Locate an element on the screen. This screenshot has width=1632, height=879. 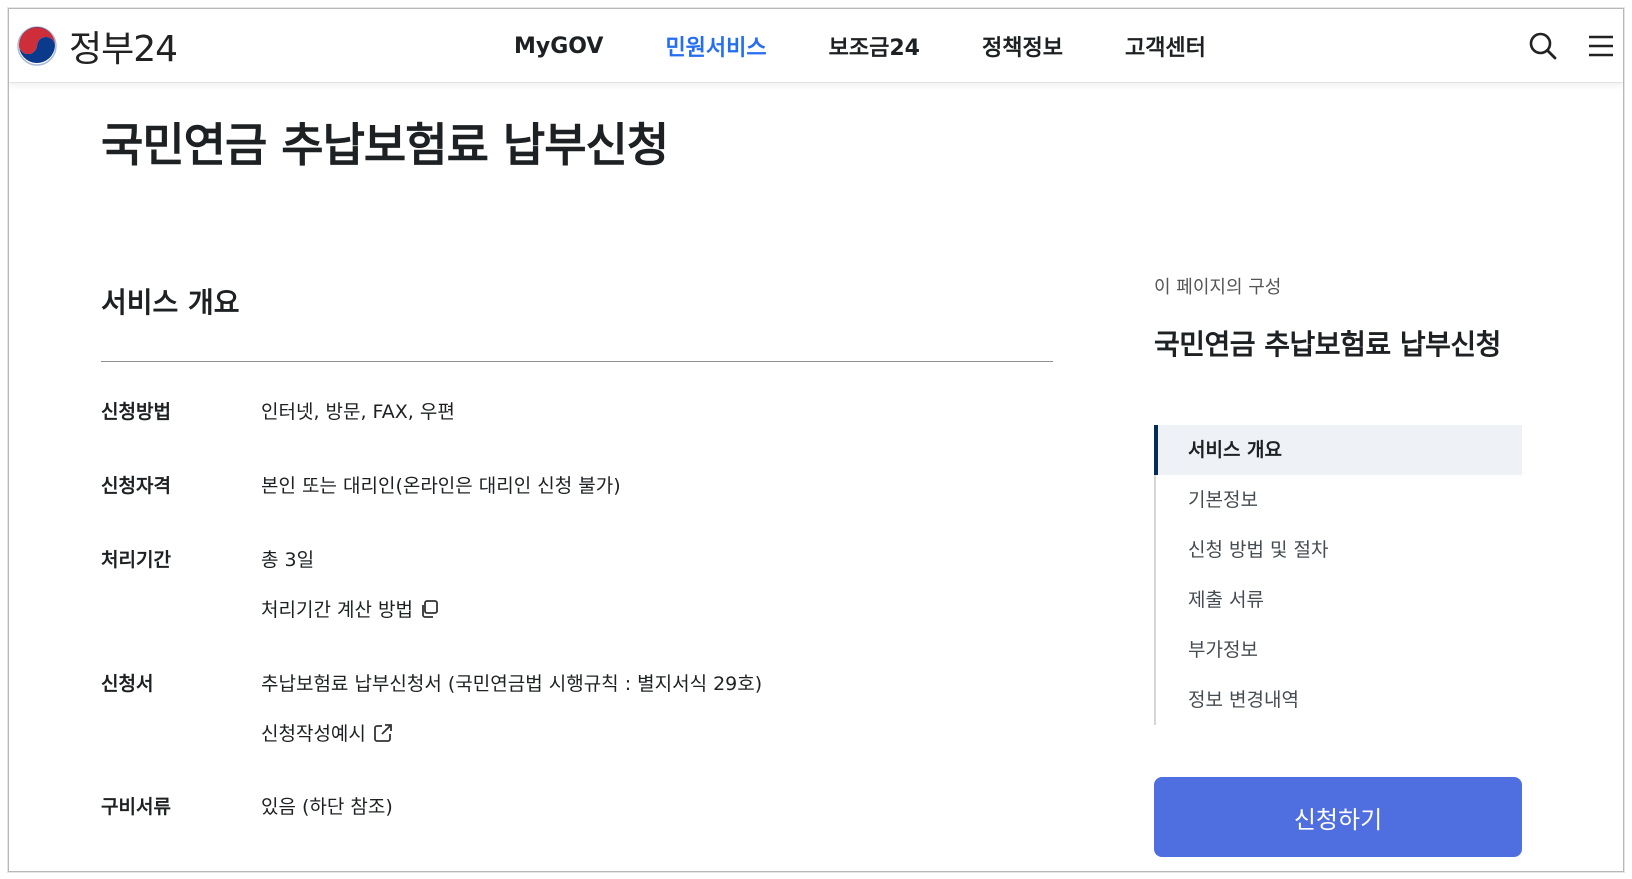
main-nav: MyGOV 민원서비스 보조금24 정책정보 고객센터 is located at coordinates (891, 46).